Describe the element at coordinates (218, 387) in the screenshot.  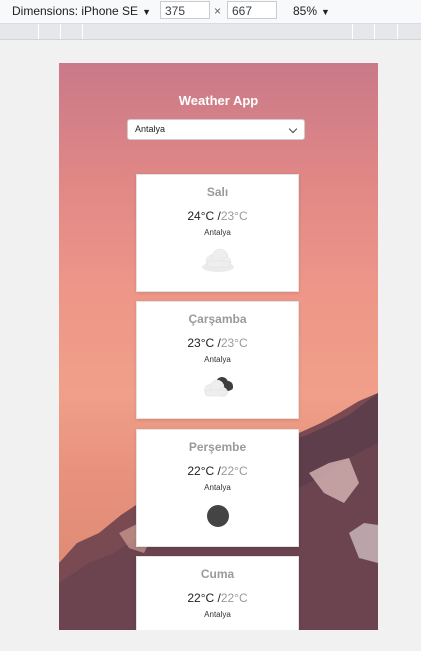
I see `broken-clouds-icon` at that location.